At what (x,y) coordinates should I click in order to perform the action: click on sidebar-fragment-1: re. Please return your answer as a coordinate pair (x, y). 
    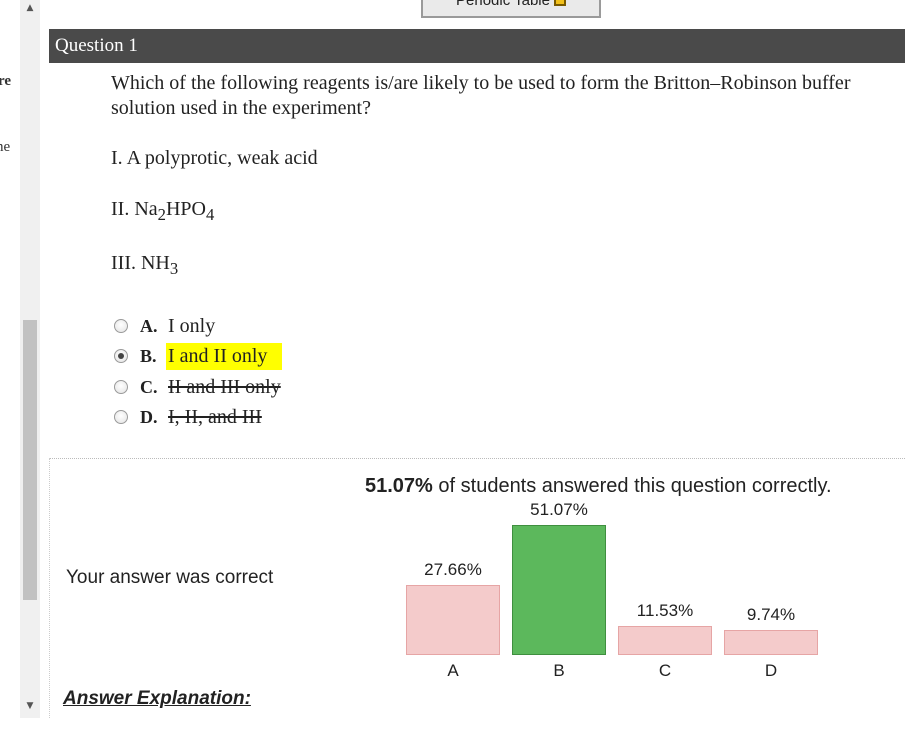
    Looking at the image, I should click on (6, 81).